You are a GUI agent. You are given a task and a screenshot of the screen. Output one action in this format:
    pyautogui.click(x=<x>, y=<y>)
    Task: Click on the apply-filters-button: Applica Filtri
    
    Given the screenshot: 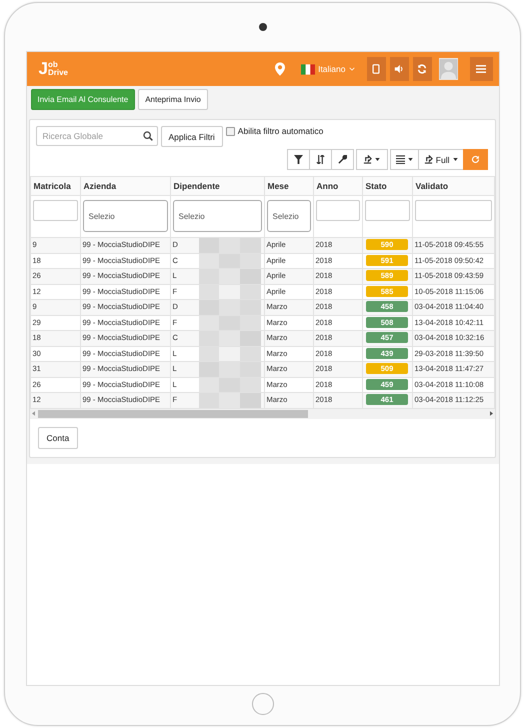 What is the action you would take?
    pyautogui.click(x=191, y=136)
    